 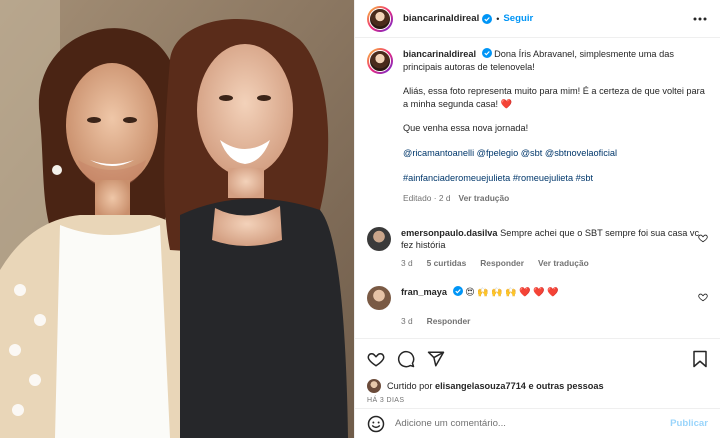 What do you see at coordinates (533, 423) in the screenshot?
I see `comment-input` at bounding box center [533, 423].